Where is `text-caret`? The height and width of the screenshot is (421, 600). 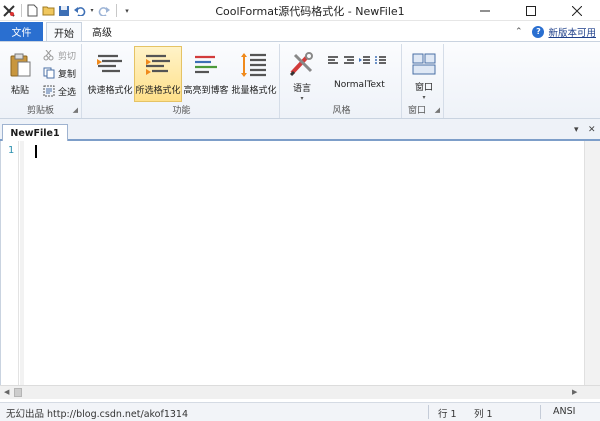
text-caret is located at coordinates (36, 151).